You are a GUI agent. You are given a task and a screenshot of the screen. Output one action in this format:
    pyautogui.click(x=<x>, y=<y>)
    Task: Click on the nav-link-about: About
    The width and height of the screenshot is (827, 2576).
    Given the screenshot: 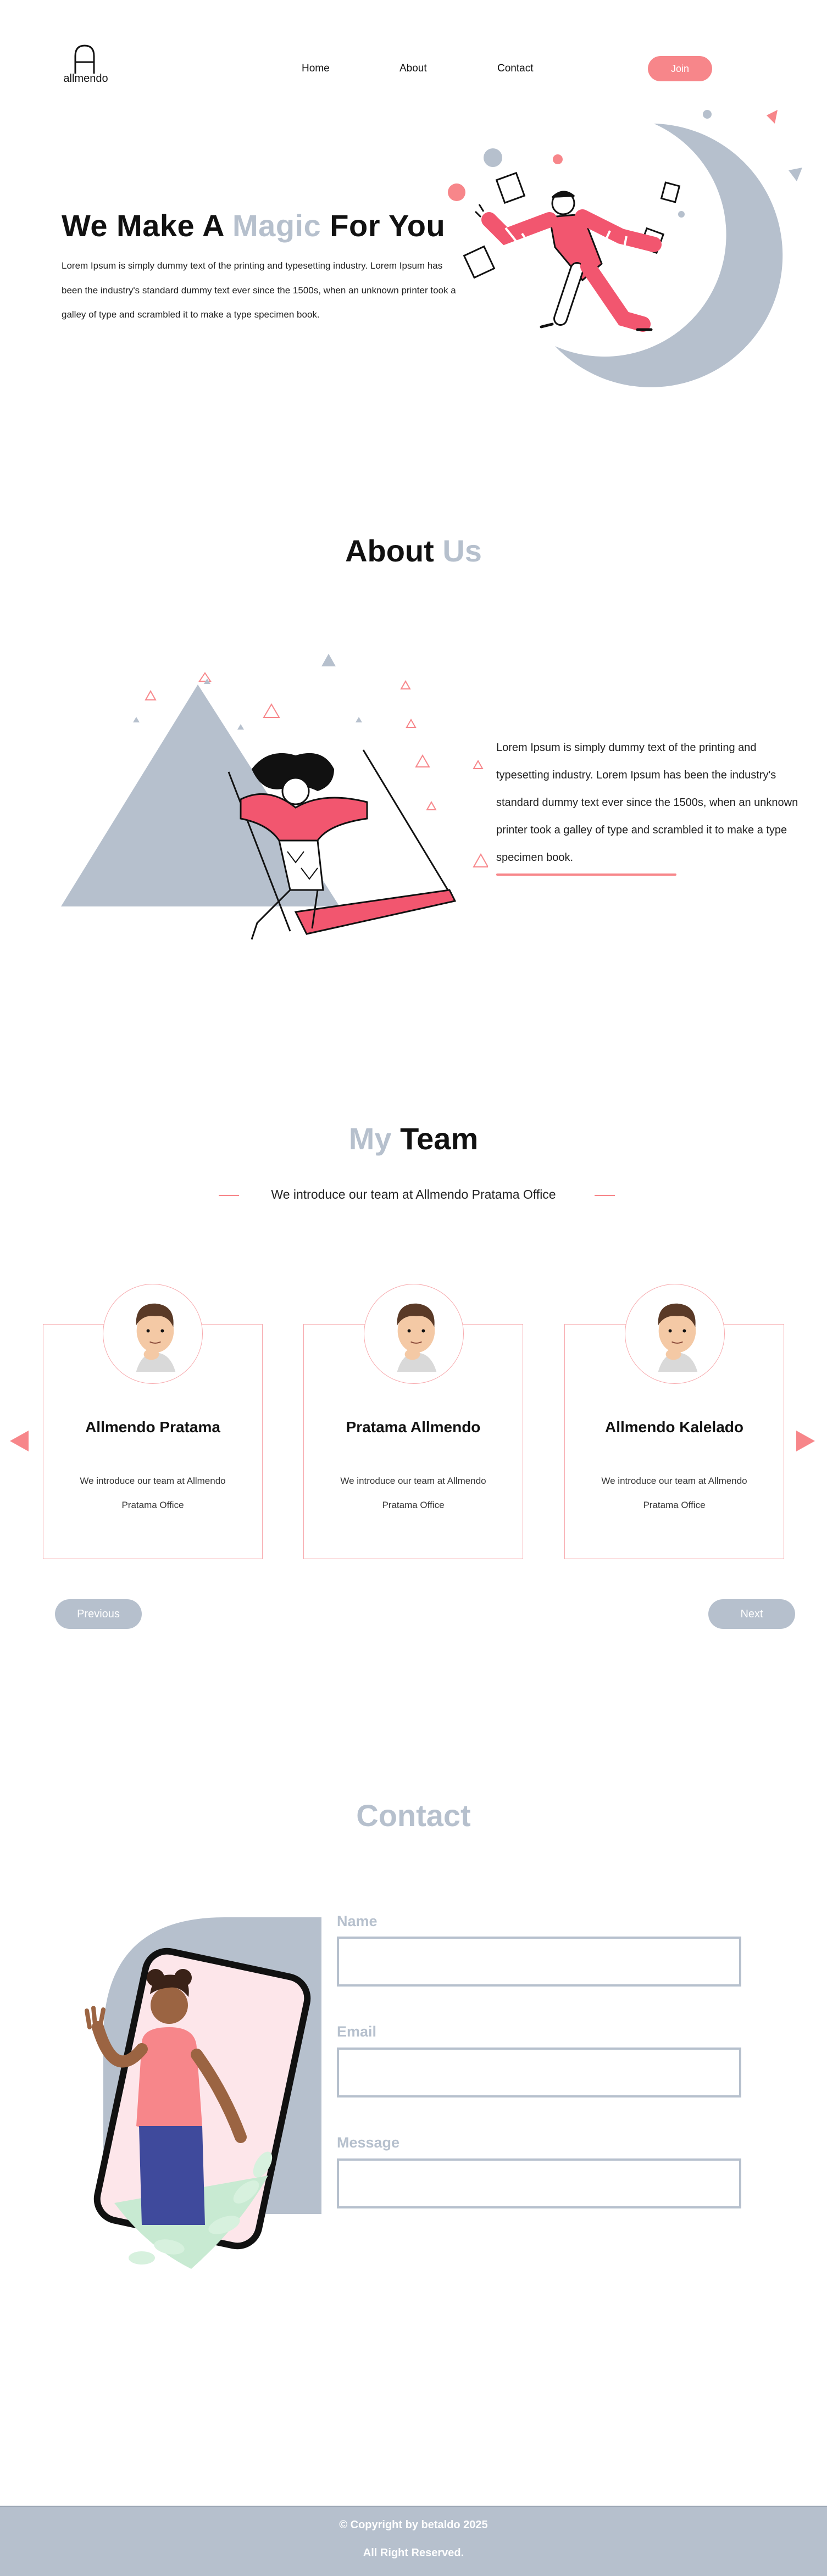 What is the action you would take?
    pyautogui.click(x=413, y=69)
    